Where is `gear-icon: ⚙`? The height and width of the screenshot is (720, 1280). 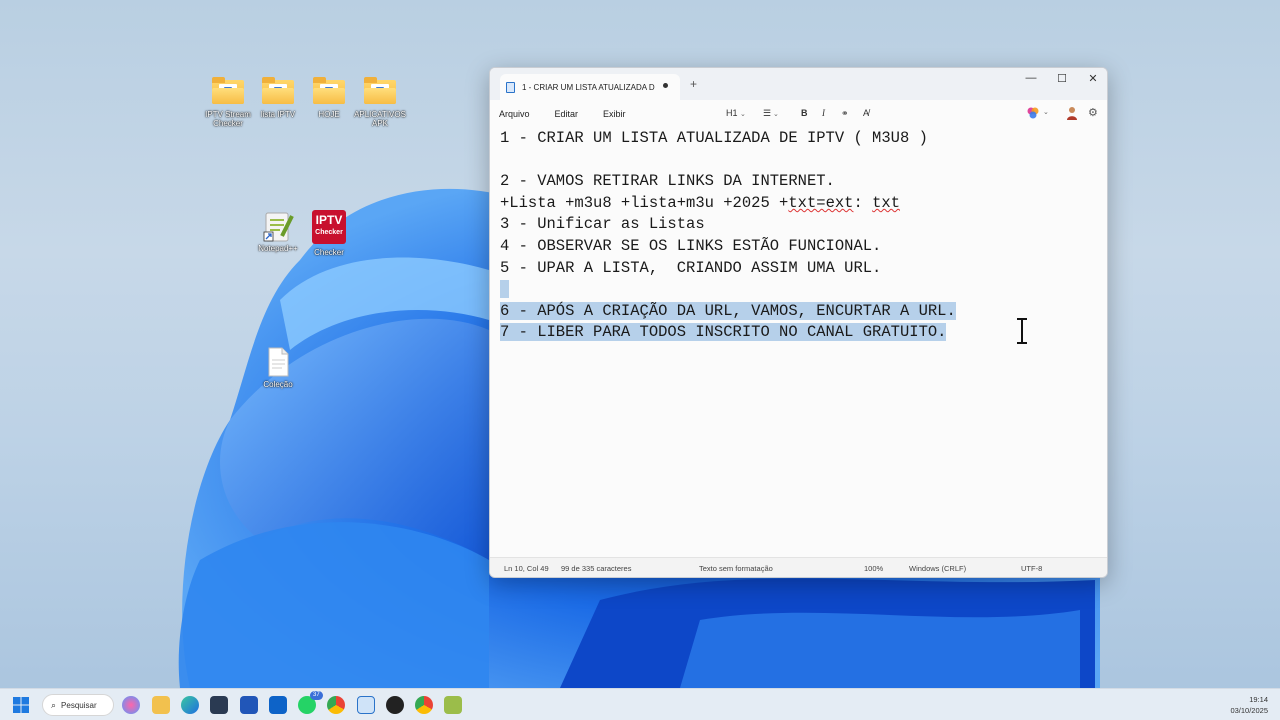
gear-icon: ⚙ is located at coordinates (1093, 112).